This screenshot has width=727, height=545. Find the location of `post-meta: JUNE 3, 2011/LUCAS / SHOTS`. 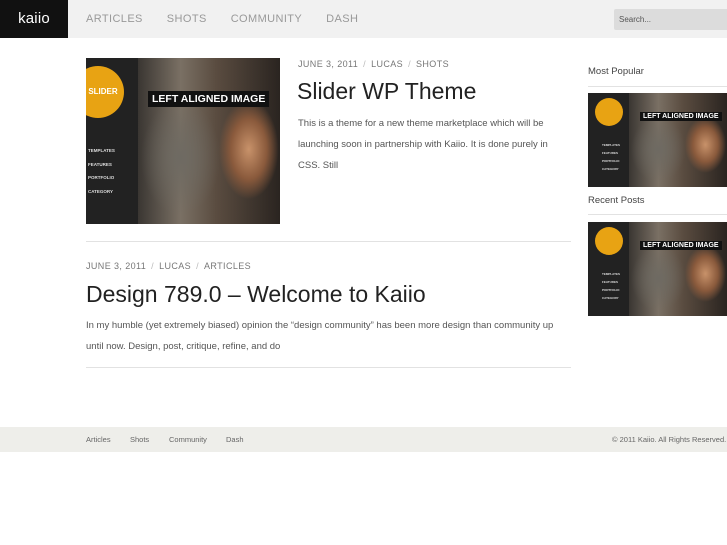

post-meta: JUNE 3, 2011/LUCAS / SHOTS is located at coordinates (374, 64).